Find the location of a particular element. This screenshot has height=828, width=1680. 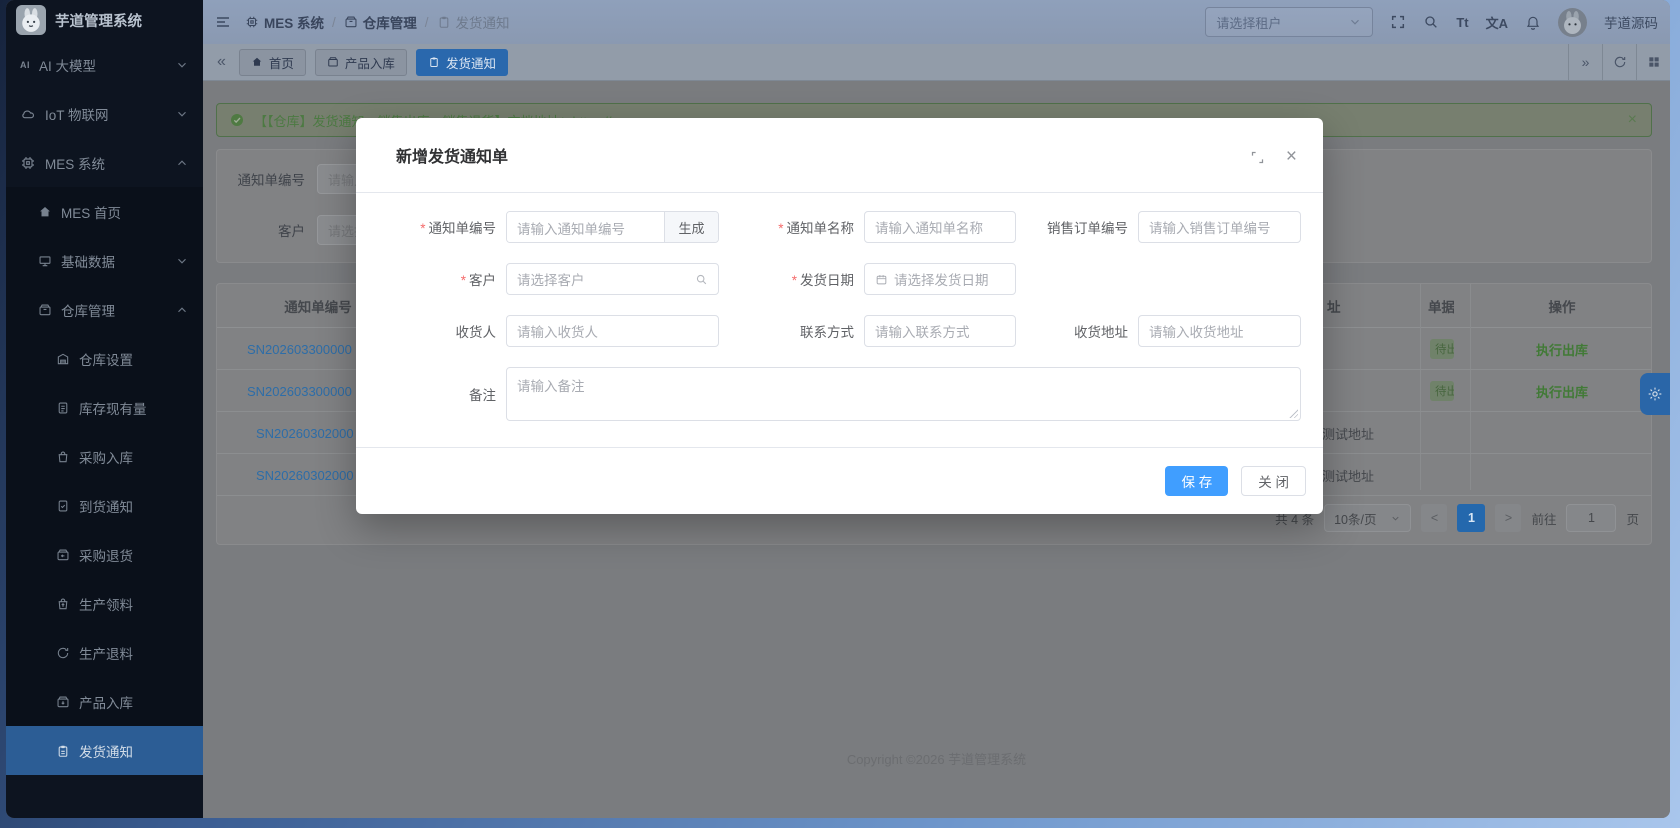

sidebar-item-shipping-notice: 发货通知 is located at coordinates (104, 750).